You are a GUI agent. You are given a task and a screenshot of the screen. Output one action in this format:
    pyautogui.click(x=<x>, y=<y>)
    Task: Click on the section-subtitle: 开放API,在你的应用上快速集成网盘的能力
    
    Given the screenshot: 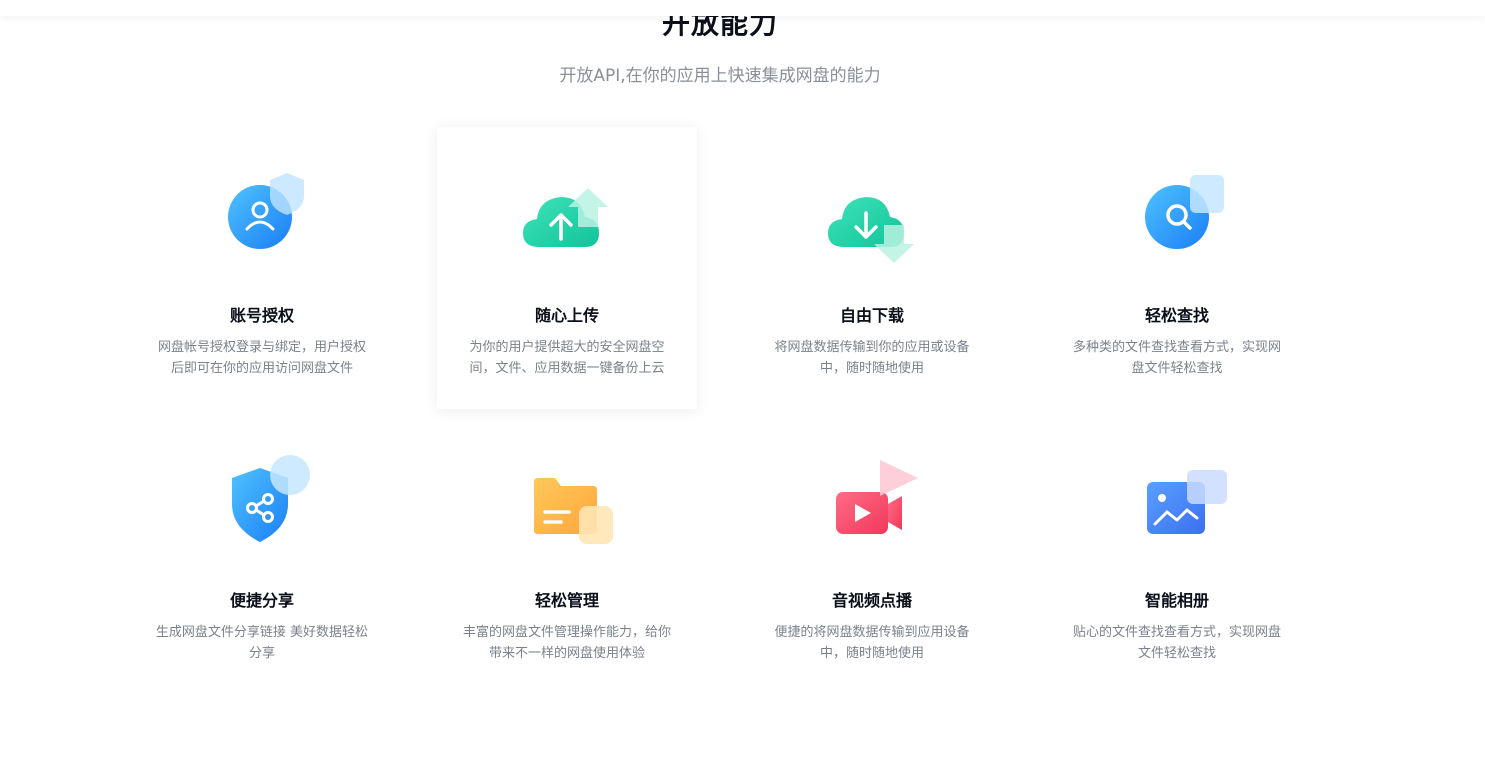 What is the action you would take?
    pyautogui.click(x=720, y=76)
    